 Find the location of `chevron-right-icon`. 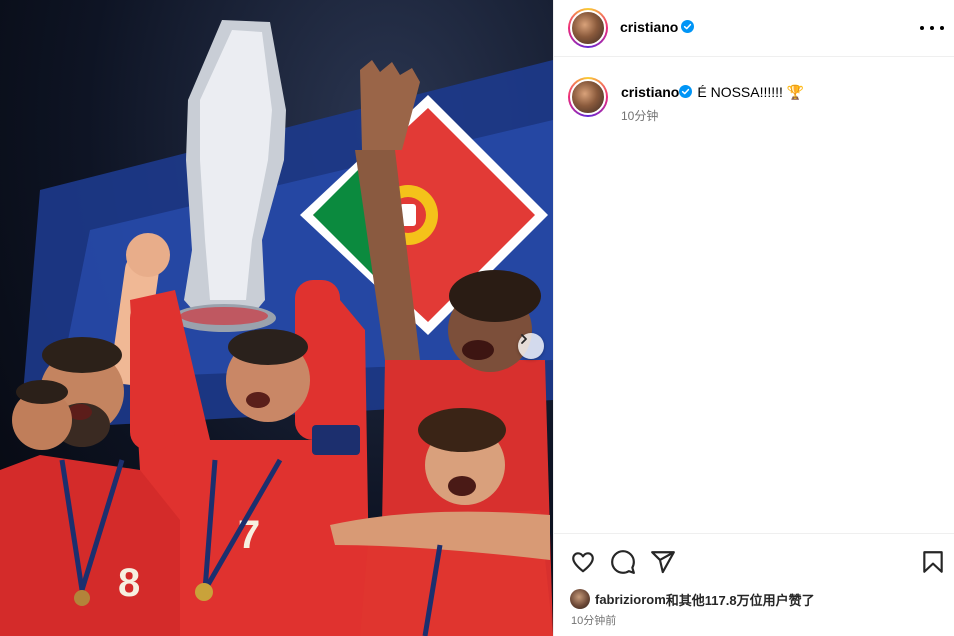

chevron-right-icon is located at coordinates (524, 339).